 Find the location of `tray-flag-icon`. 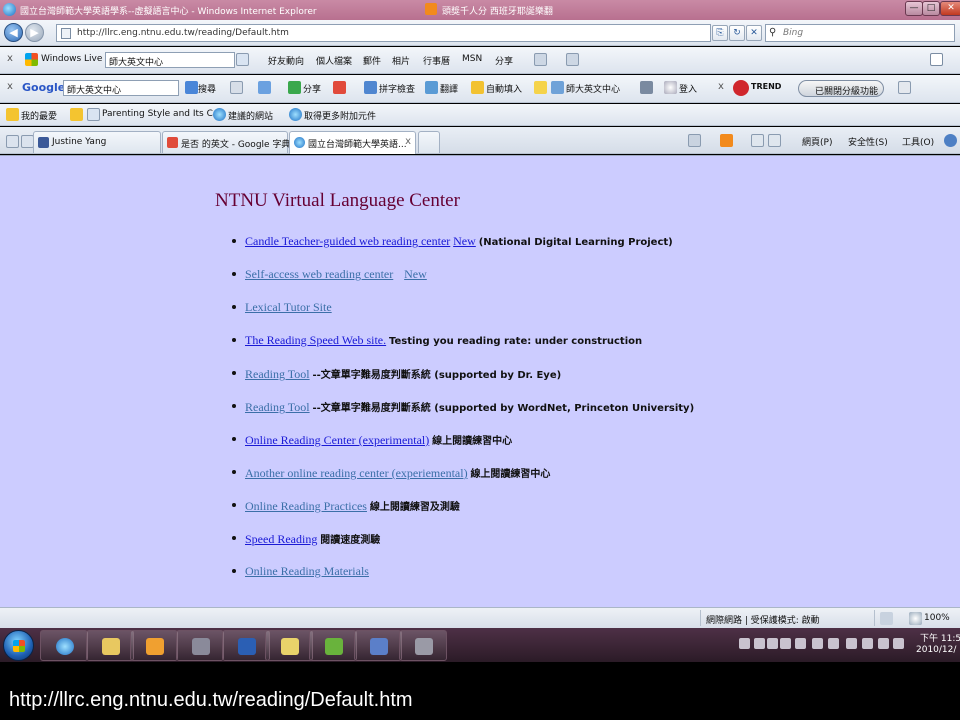

tray-flag-icon is located at coordinates (883, 643).